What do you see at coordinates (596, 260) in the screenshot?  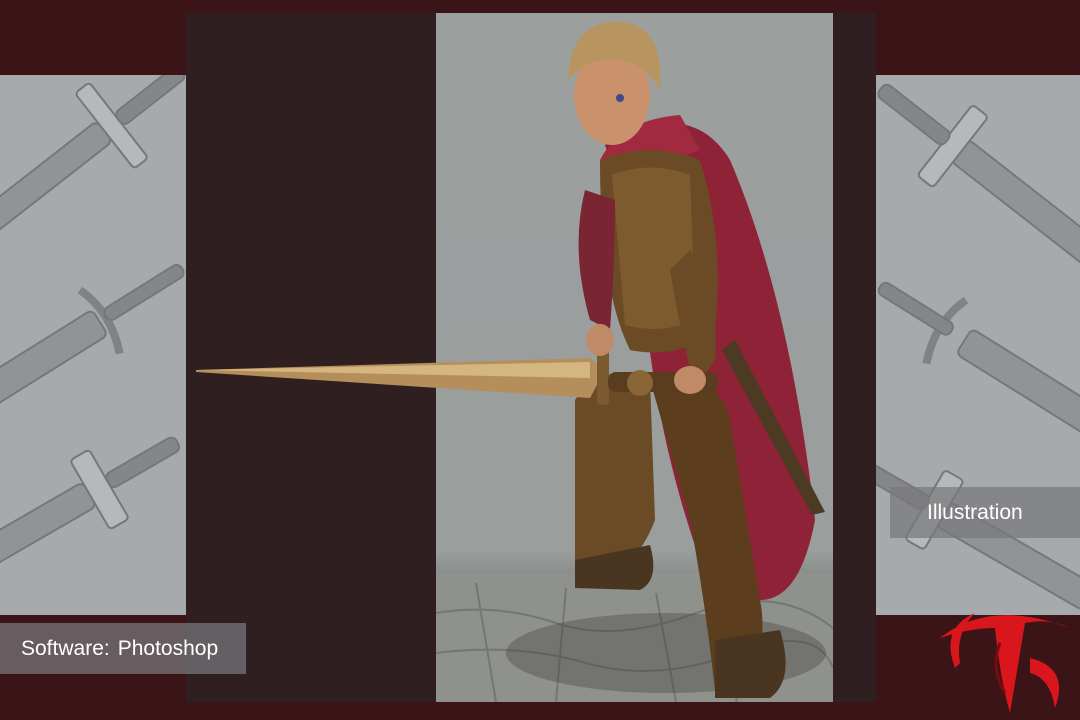 I see `left-arm` at bounding box center [596, 260].